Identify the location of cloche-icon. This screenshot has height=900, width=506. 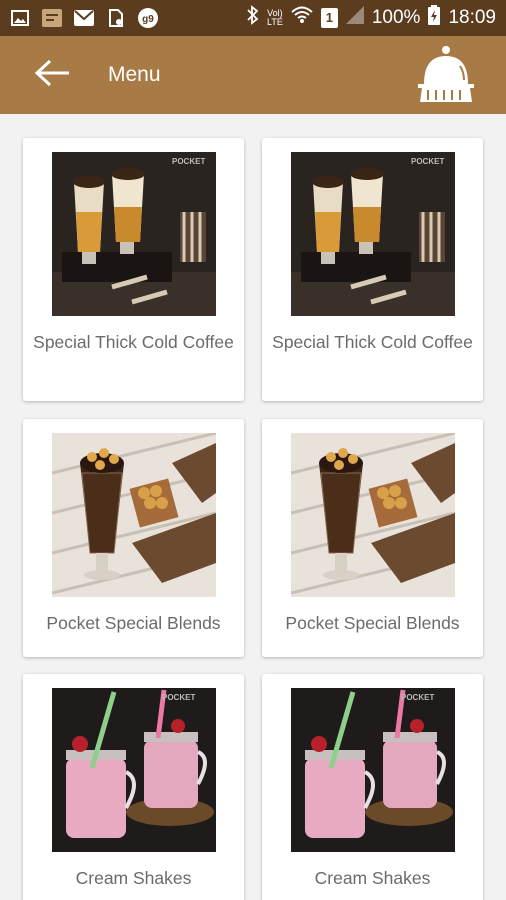
(448, 78).